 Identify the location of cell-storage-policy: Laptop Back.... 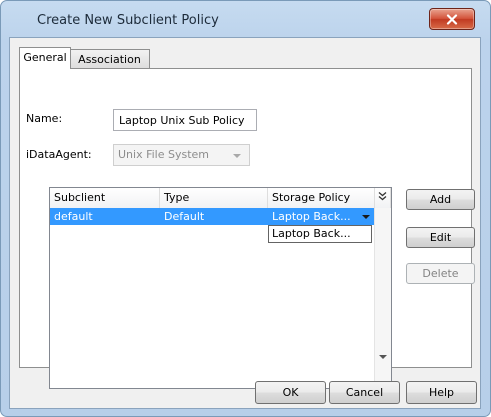
(314, 216).